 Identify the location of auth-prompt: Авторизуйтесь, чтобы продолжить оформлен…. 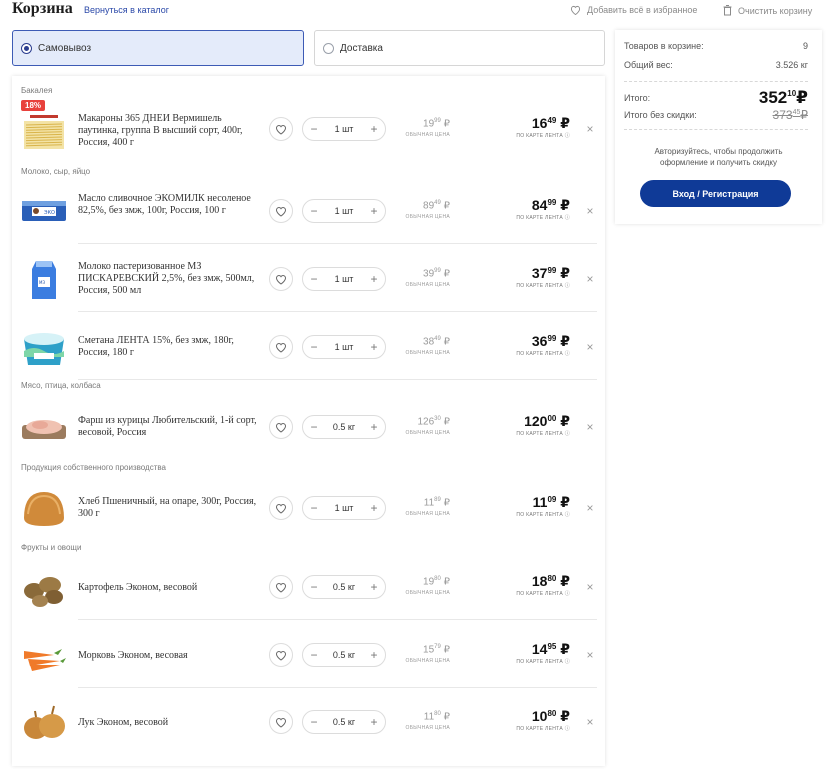
(718, 157).